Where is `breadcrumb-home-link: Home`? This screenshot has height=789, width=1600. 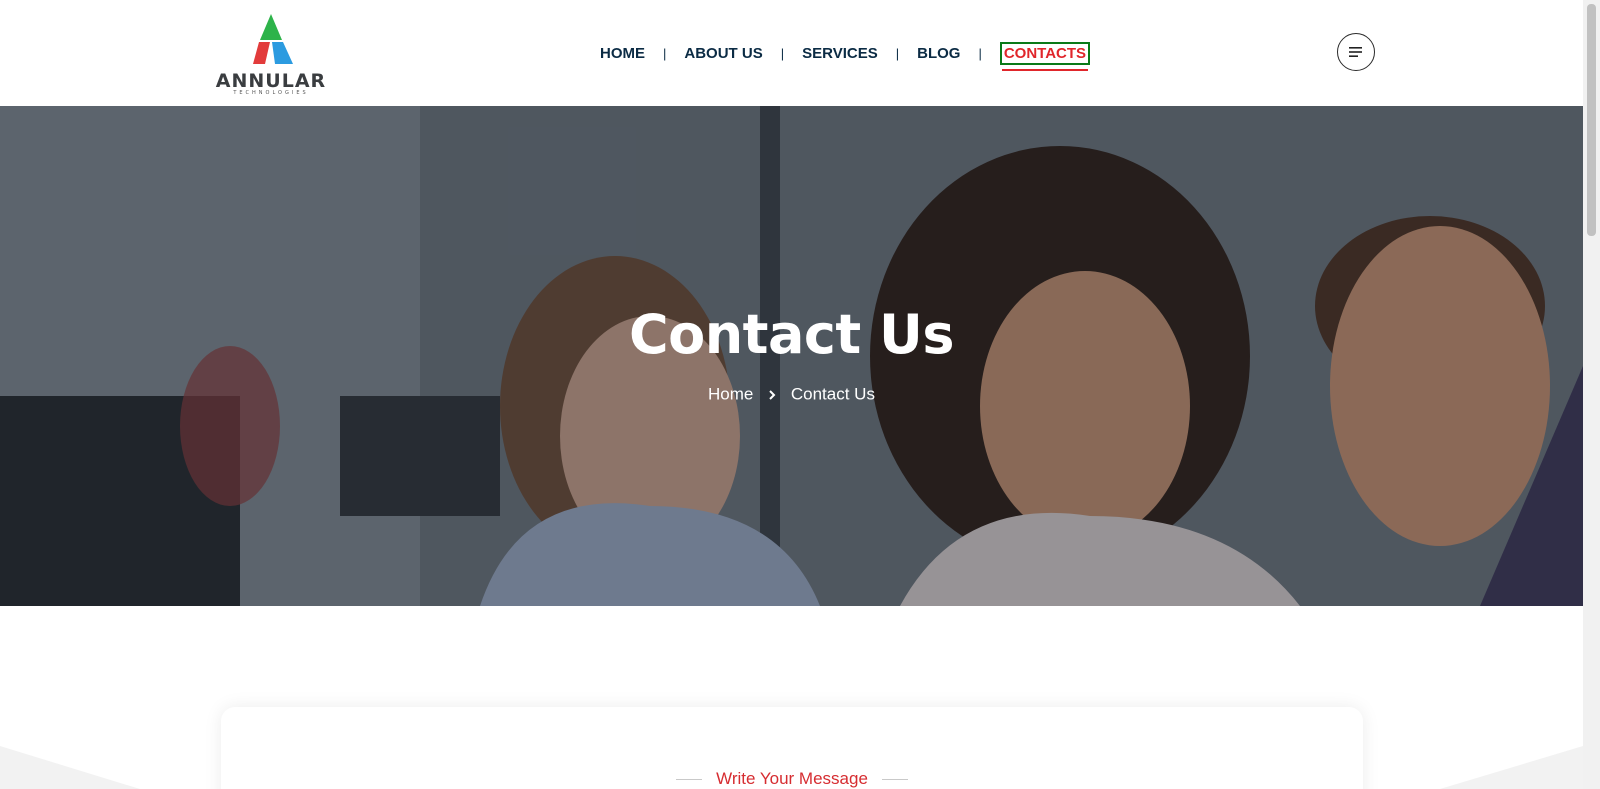
breadcrumb-home-link: Home is located at coordinates (730, 394).